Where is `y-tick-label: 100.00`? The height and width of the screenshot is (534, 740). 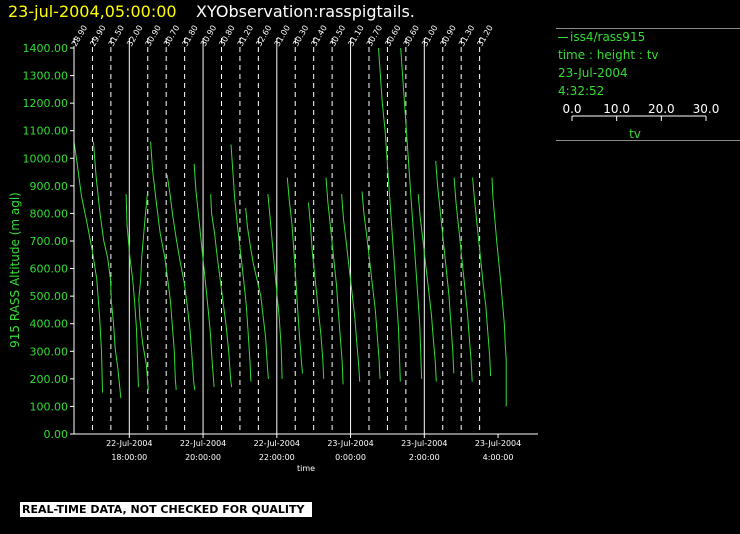 y-tick-label: 100.00 is located at coordinates (49, 406).